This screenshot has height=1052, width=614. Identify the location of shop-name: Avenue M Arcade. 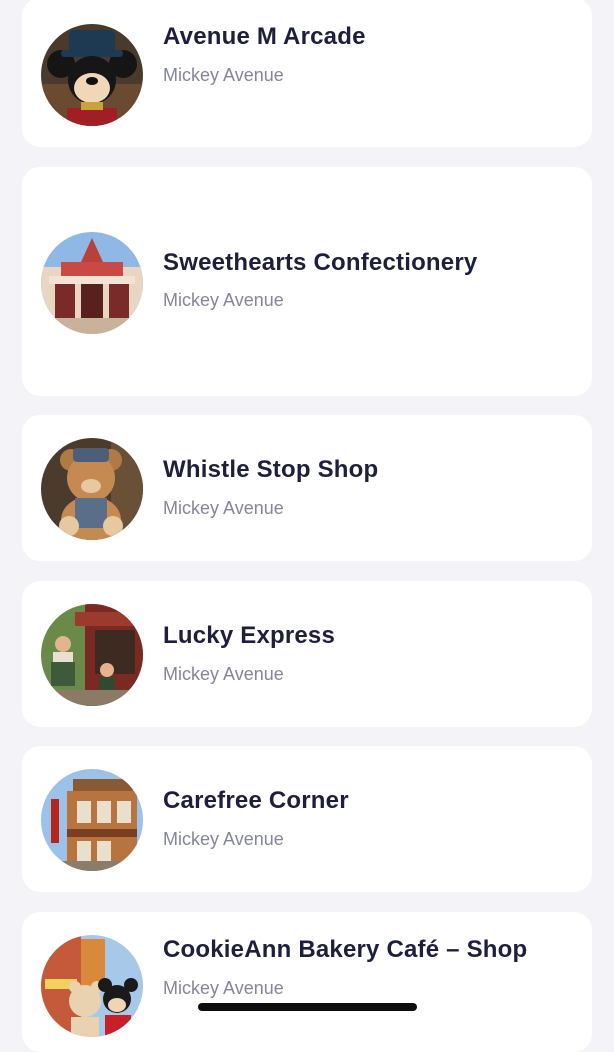
(264, 36).